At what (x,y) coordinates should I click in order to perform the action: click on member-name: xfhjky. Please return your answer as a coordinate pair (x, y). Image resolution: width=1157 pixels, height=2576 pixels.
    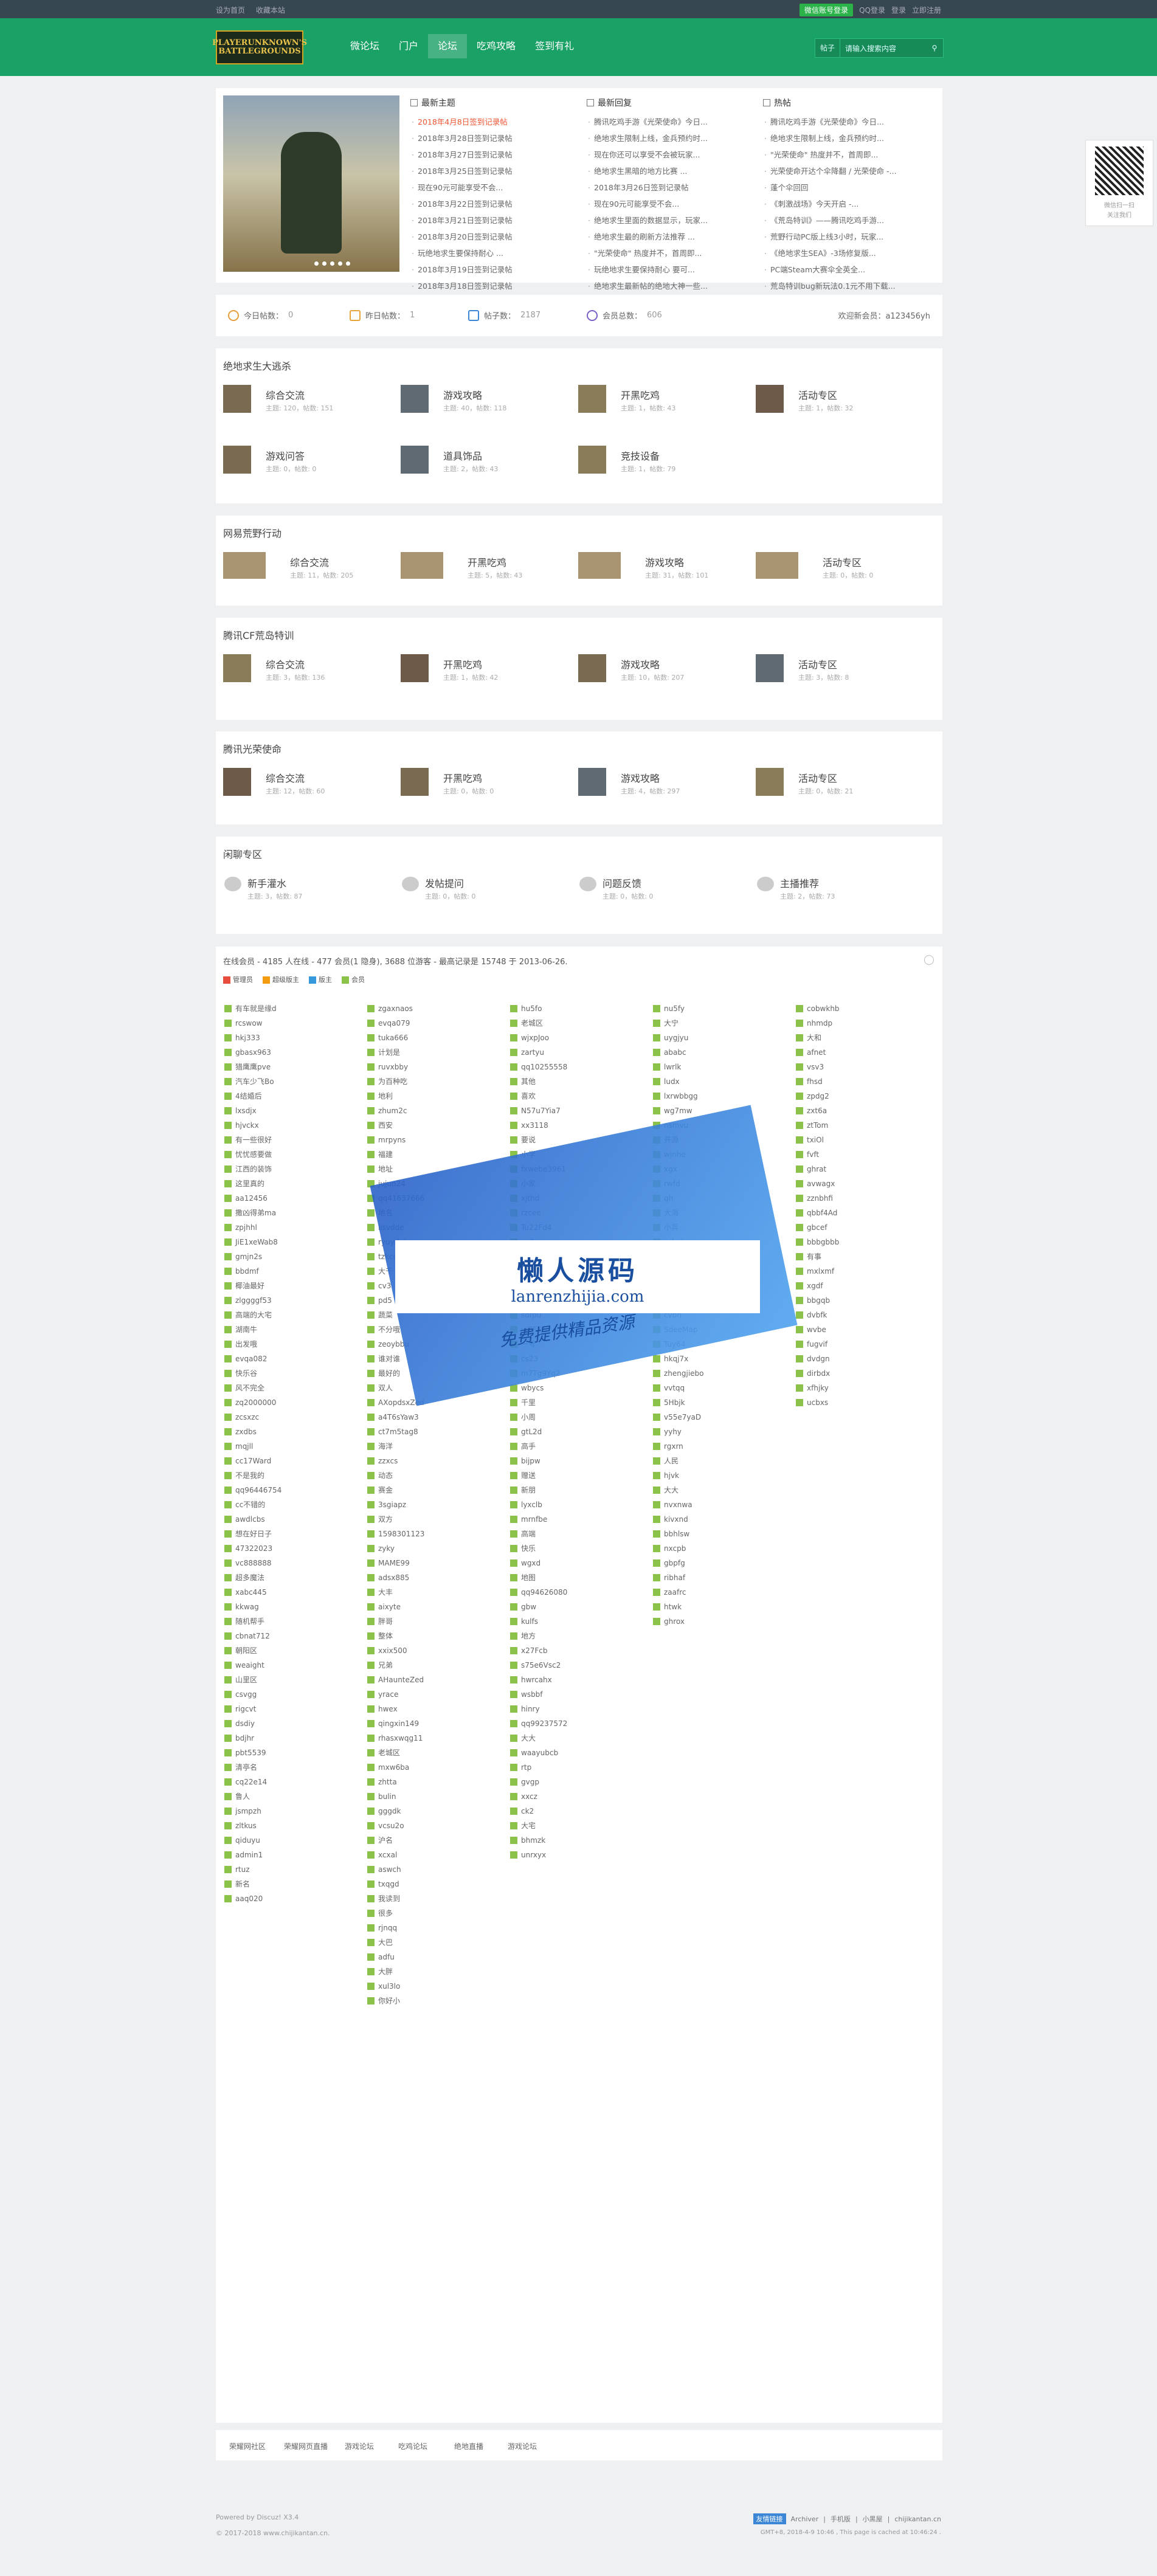
    Looking at the image, I should click on (818, 1388).